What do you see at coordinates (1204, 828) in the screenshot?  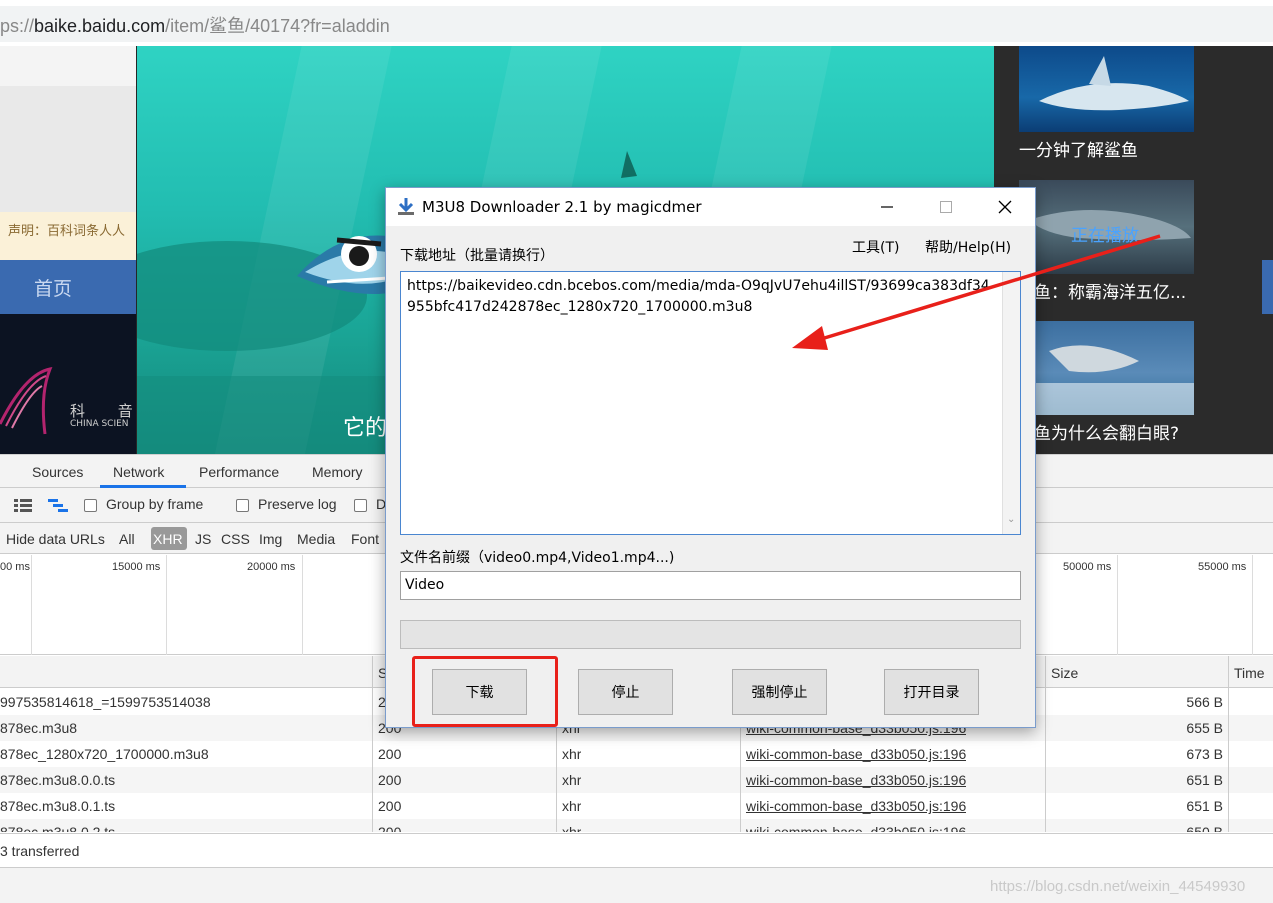 I see `request-size: 650 B` at bounding box center [1204, 828].